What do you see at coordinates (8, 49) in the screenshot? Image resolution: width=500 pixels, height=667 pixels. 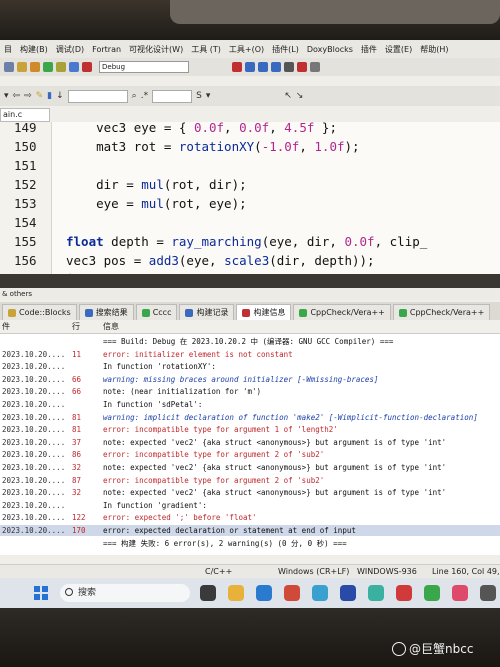 I see `menu-item: 目` at bounding box center [8, 49].